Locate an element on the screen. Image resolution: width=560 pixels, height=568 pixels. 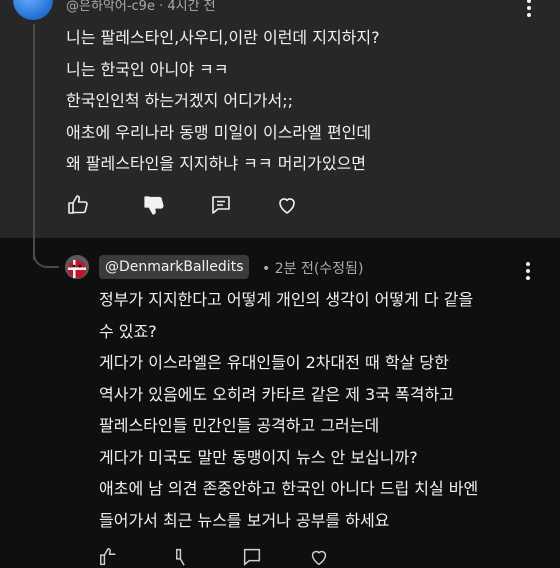
comment-line: 니는 팔레스타인,사우디,이란 이런데 지지하지? is located at coordinates (223, 37).